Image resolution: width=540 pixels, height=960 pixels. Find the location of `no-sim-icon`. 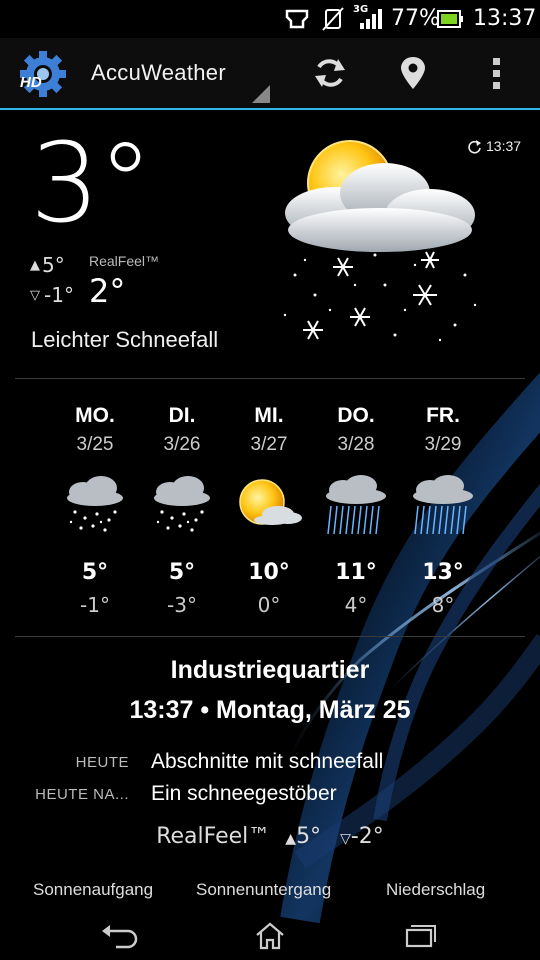

no-sim-icon is located at coordinates (333, 19).